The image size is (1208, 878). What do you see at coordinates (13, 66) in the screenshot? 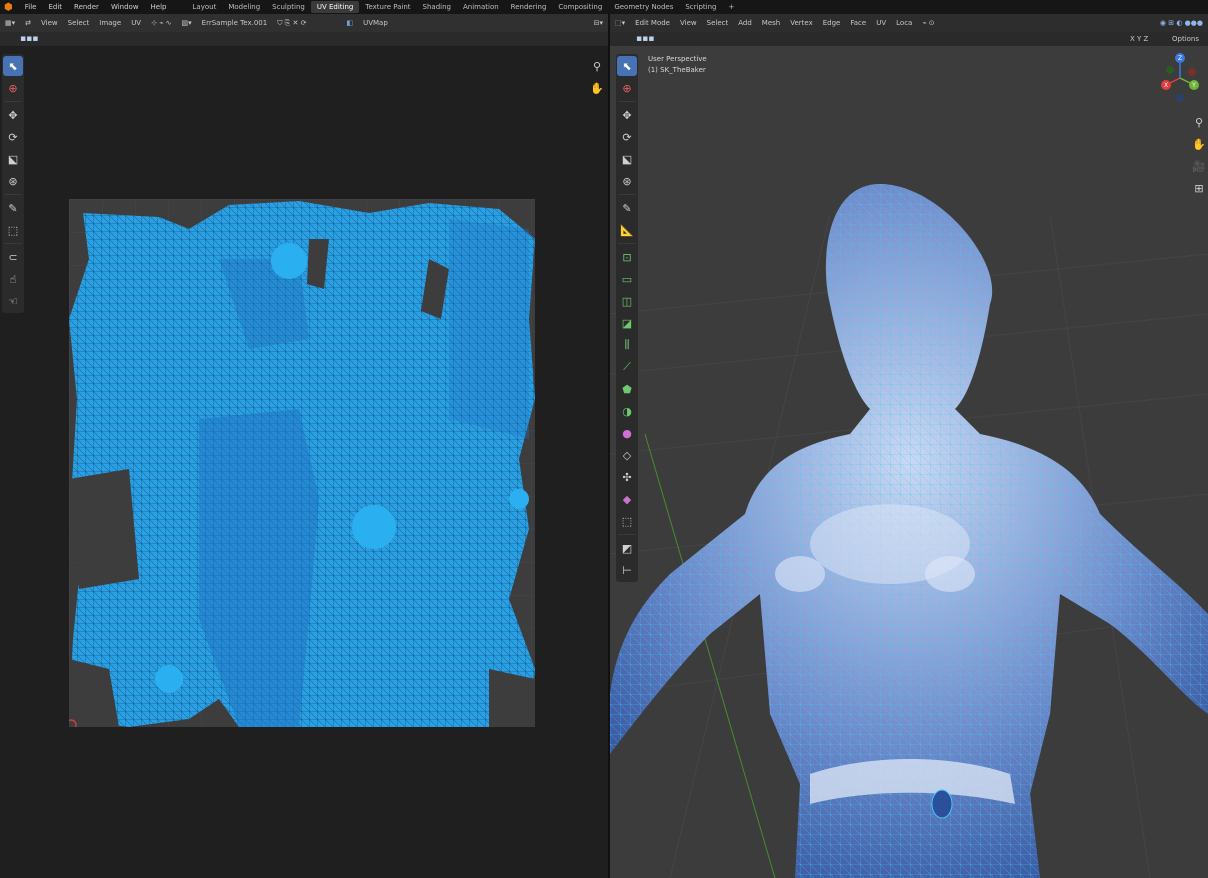
I see `select-box-icon: ⬉` at bounding box center [13, 66].